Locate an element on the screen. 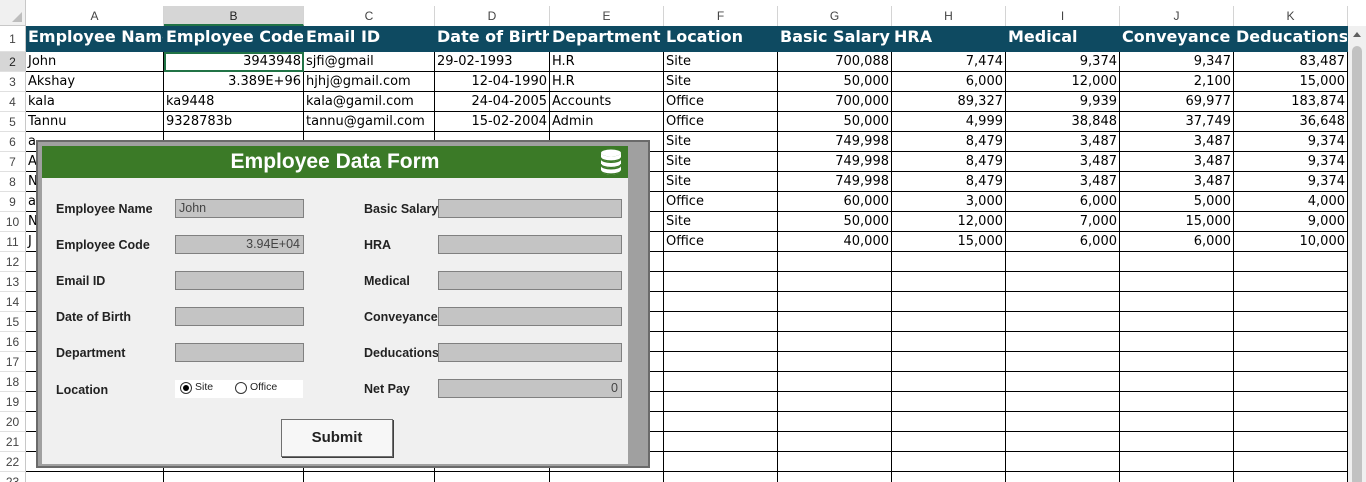 This screenshot has width=1366, height=482. table-cell: 5,000 is located at coordinates (1177, 202).